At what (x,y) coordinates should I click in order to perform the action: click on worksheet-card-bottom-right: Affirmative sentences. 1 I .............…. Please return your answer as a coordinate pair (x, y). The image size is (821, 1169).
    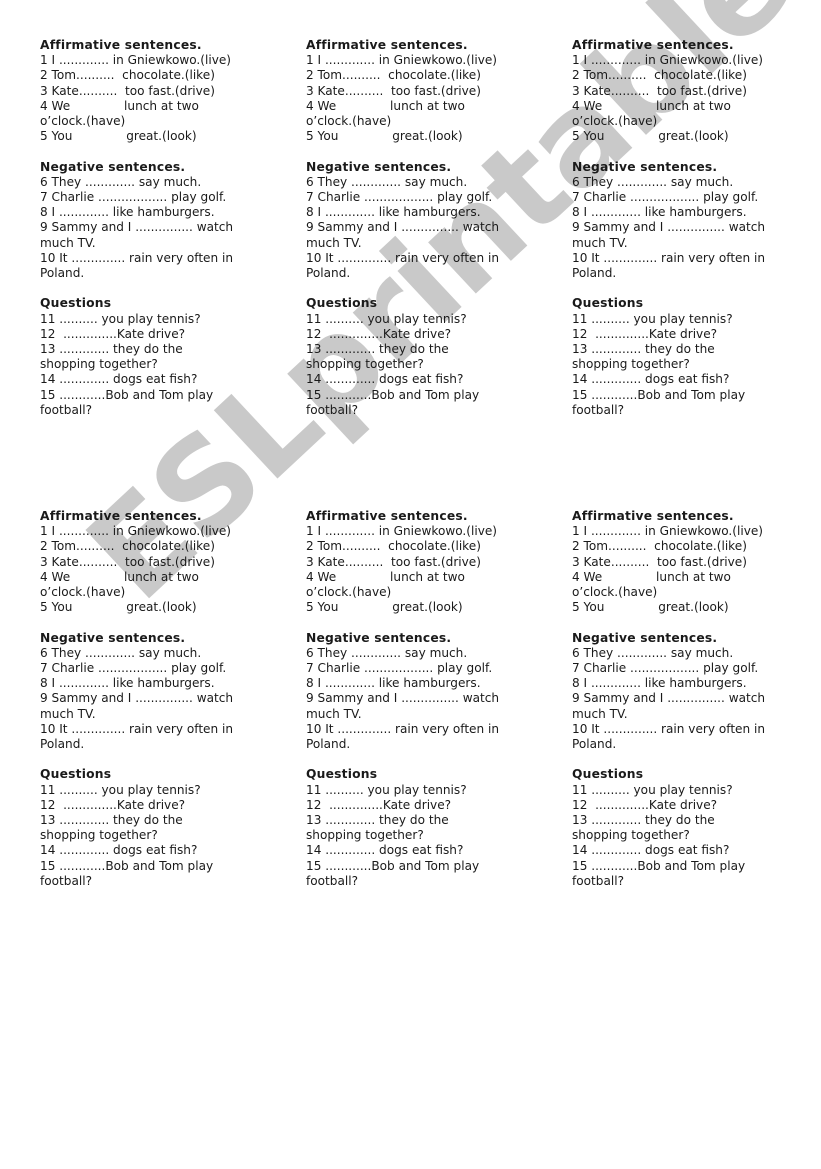
    Looking at the image, I should click on (688, 699).